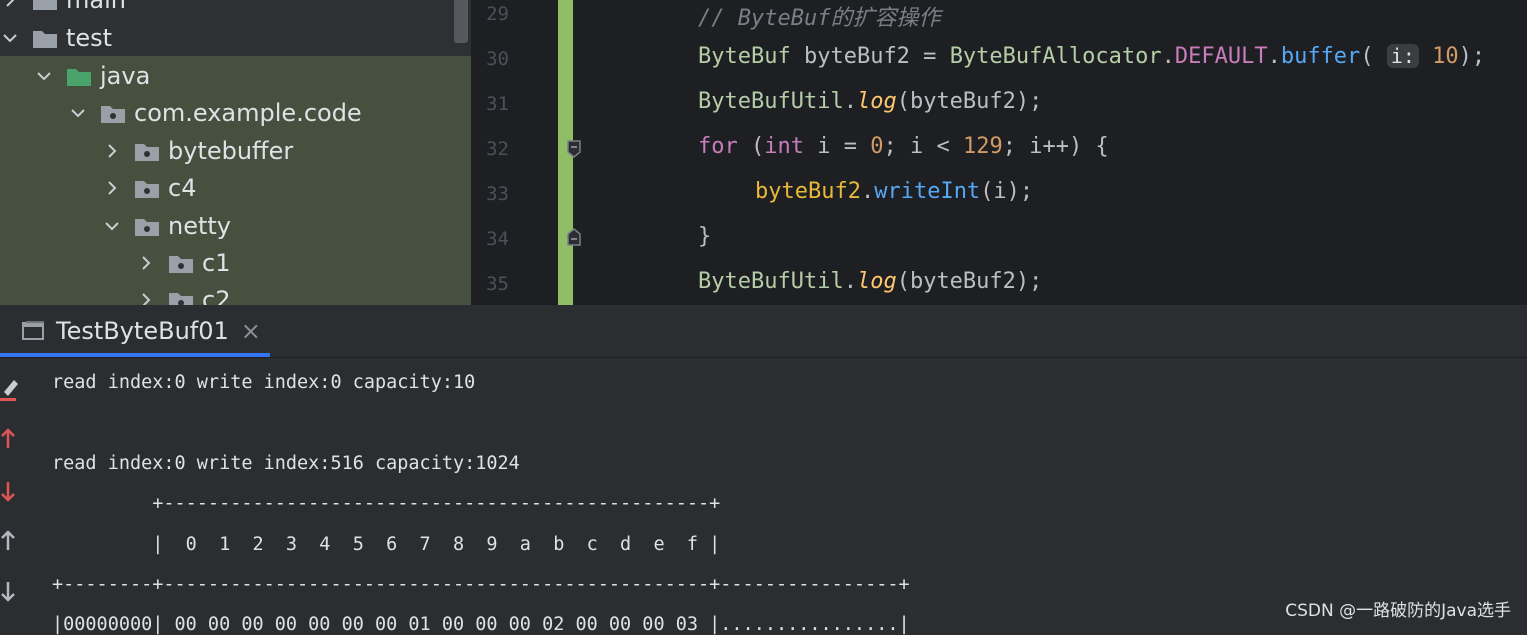  I want to click on code-token: writeInt, so click(927, 191).